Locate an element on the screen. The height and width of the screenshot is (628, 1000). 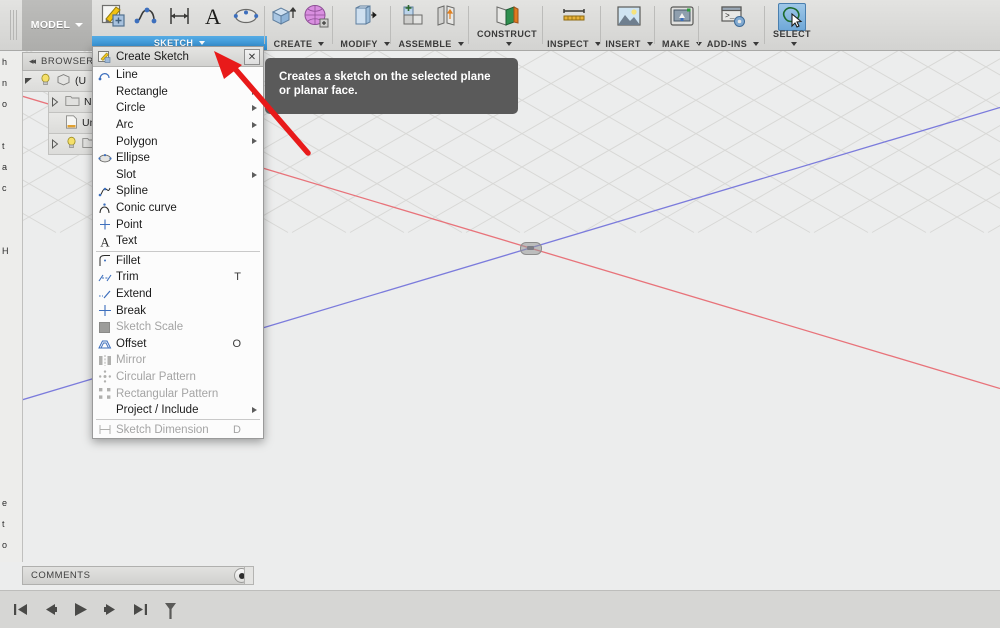
menu-item-label: Sketch Scale is located at coordinates (150, 327).